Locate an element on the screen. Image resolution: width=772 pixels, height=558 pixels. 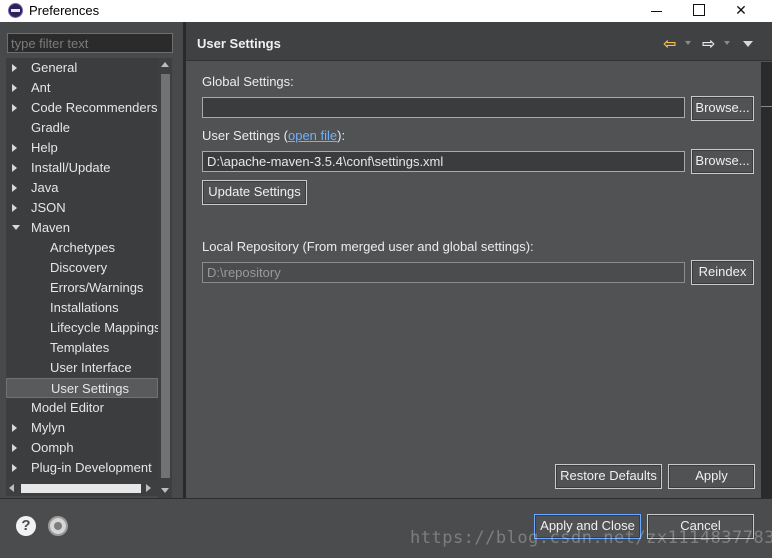
sidebar-item-gradle: Gradle is located at coordinates (82, 128).